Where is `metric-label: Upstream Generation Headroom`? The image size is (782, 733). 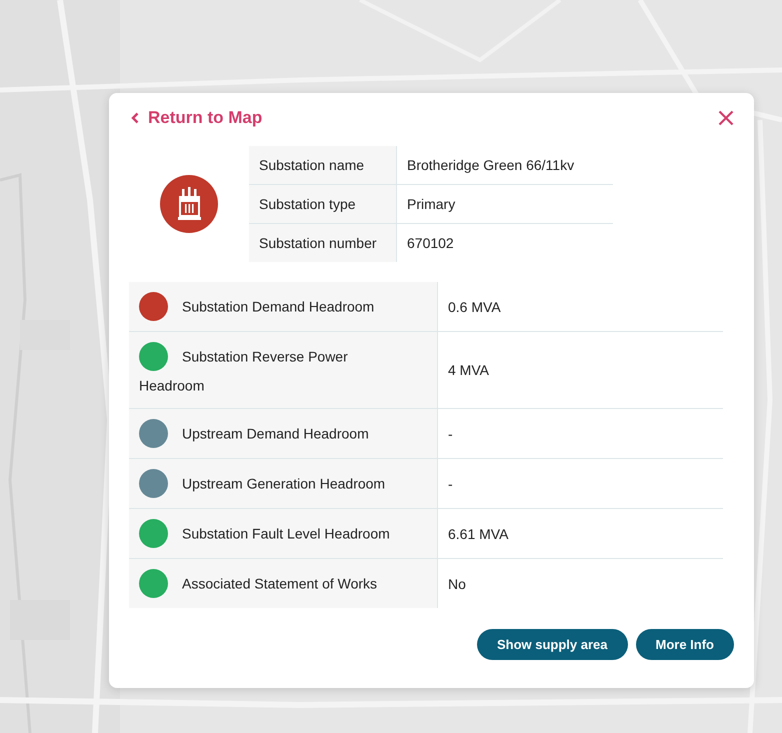
metric-label: Upstream Generation Headroom is located at coordinates (284, 484).